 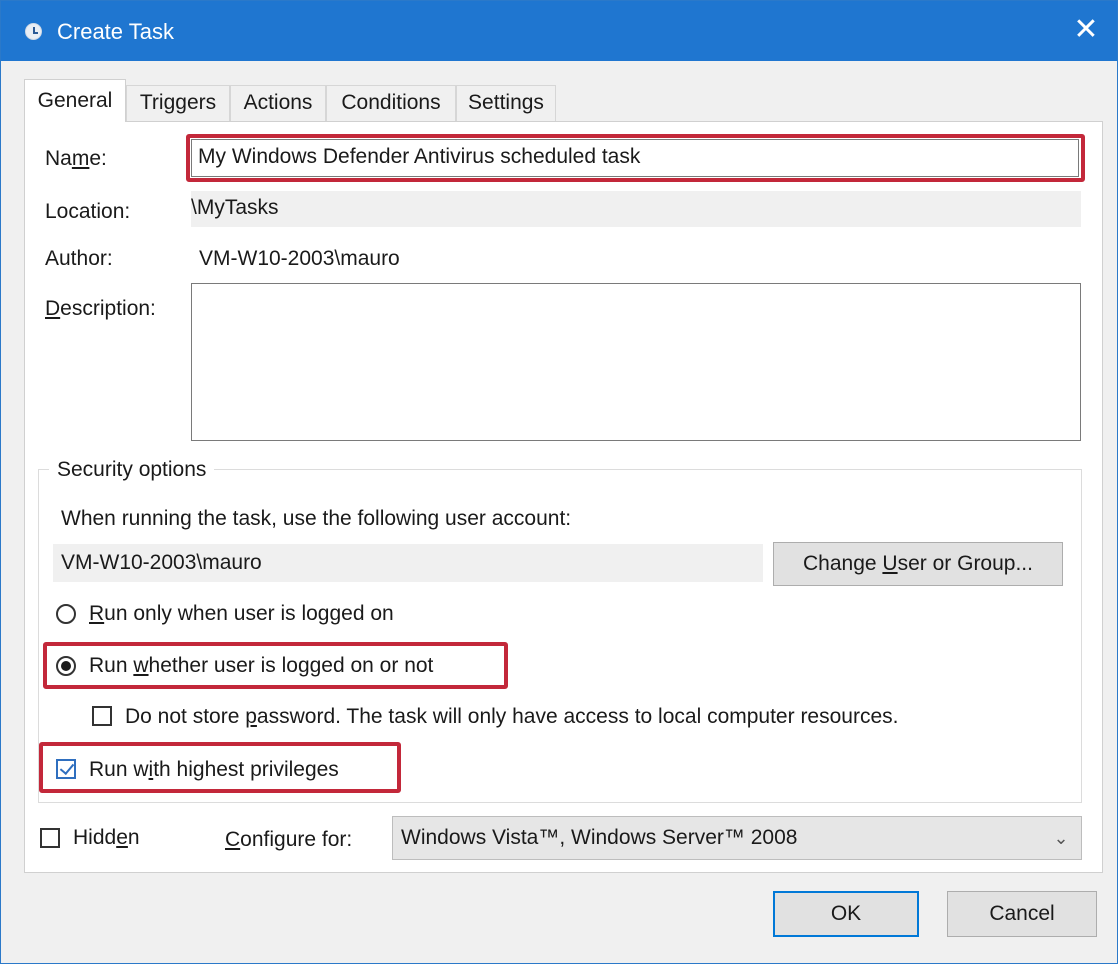 What do you see at coordinates (599, 837) in the screenshot?
I see `configure-for-value: Windows Vista™, Windows Server™ 2008` at bounding box center [599, 837].